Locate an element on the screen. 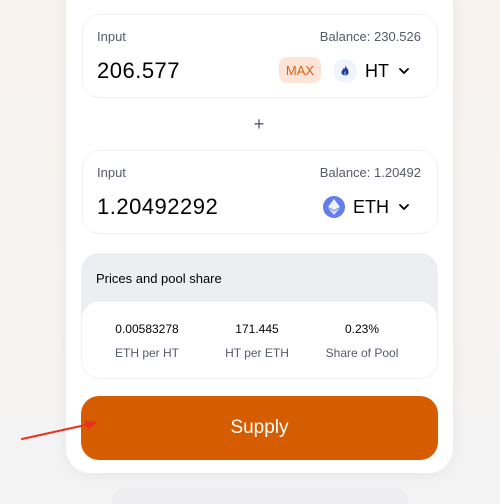  stat-value: 0.00583278 is located at coordinates (147, 329).